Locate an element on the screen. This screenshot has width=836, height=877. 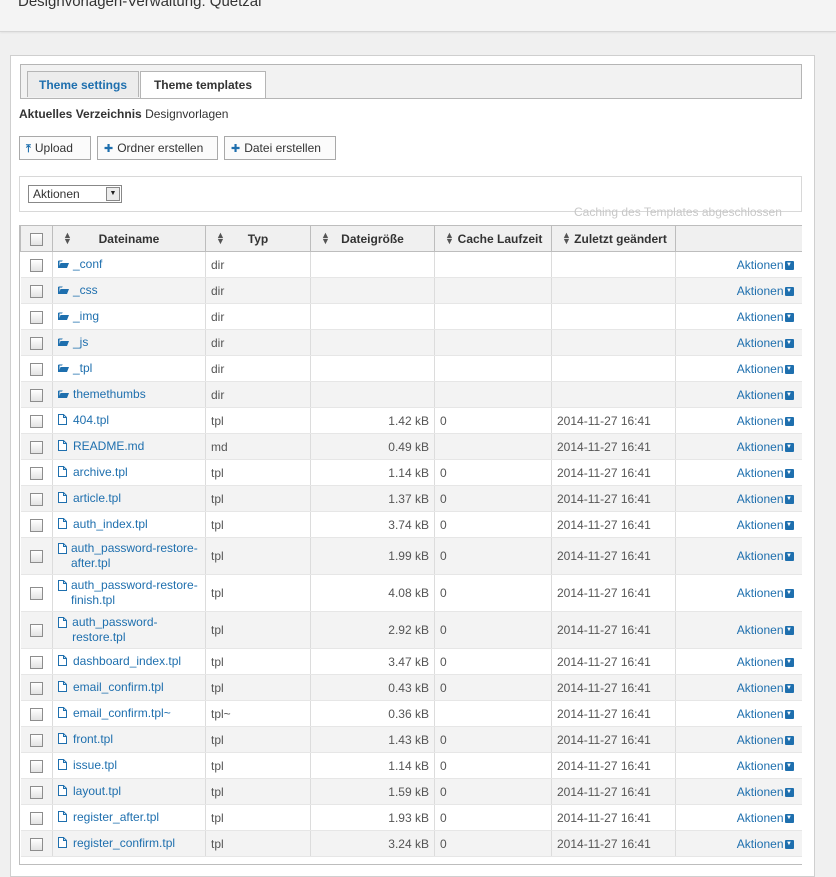
file-name-link: auth_password-restore.tpl is located at coordinates (136, 630).